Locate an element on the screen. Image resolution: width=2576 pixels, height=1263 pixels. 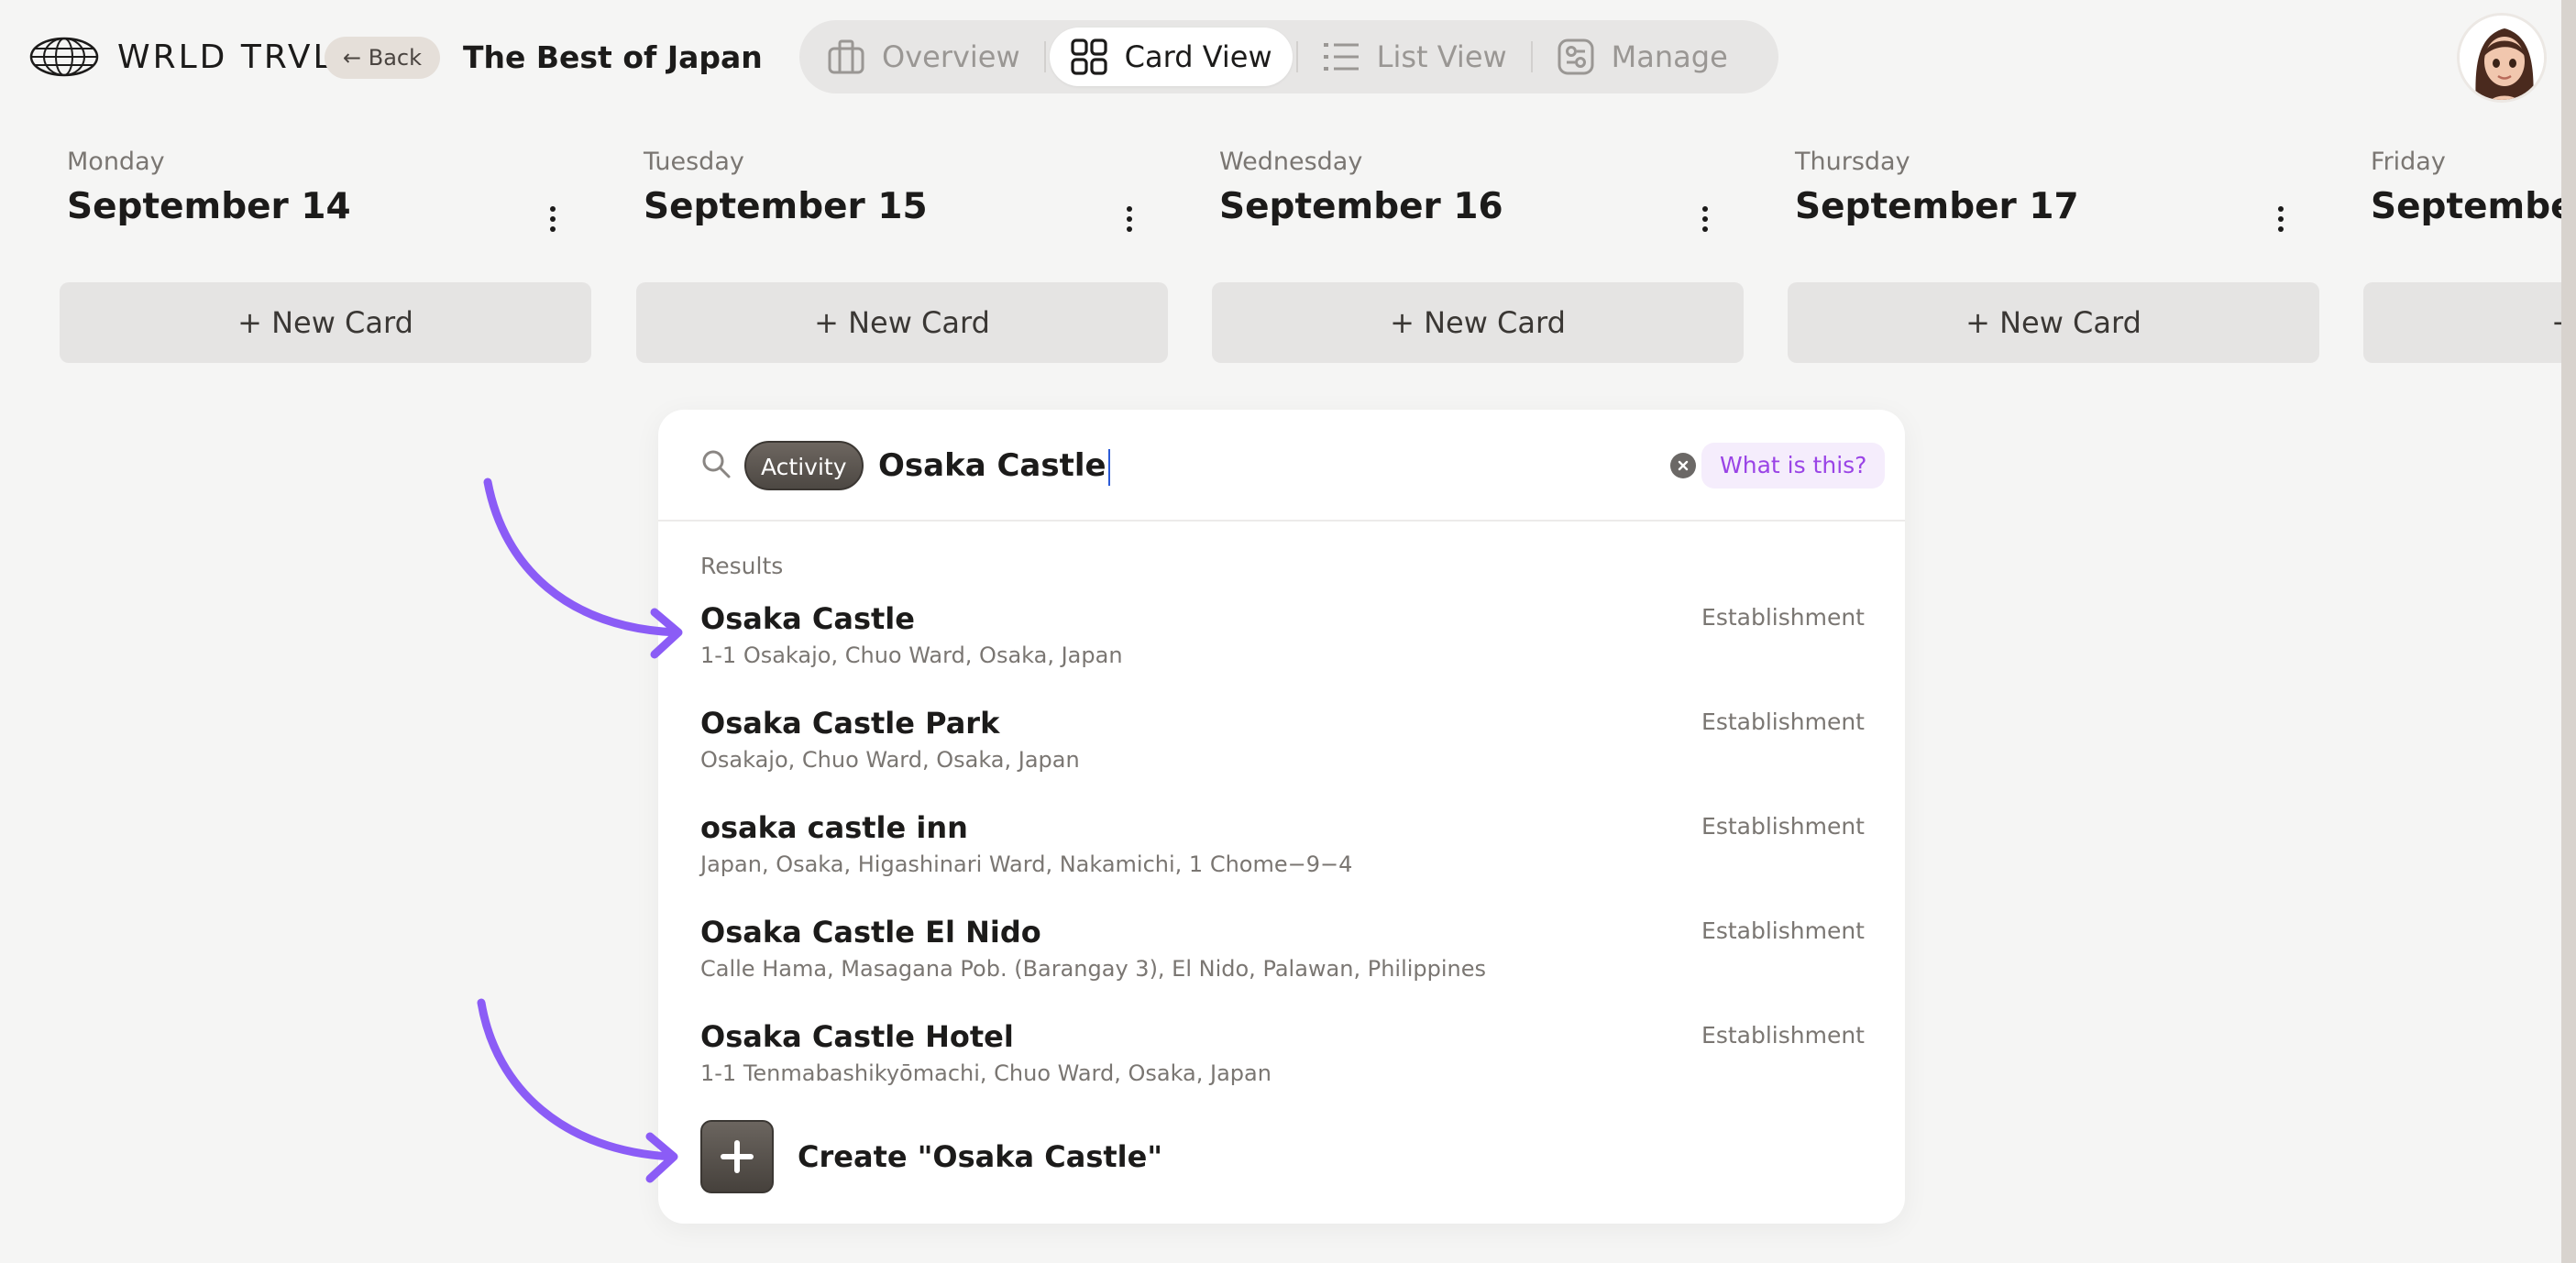
day-weekday: Tuesday is located at coordinates (694, 162).